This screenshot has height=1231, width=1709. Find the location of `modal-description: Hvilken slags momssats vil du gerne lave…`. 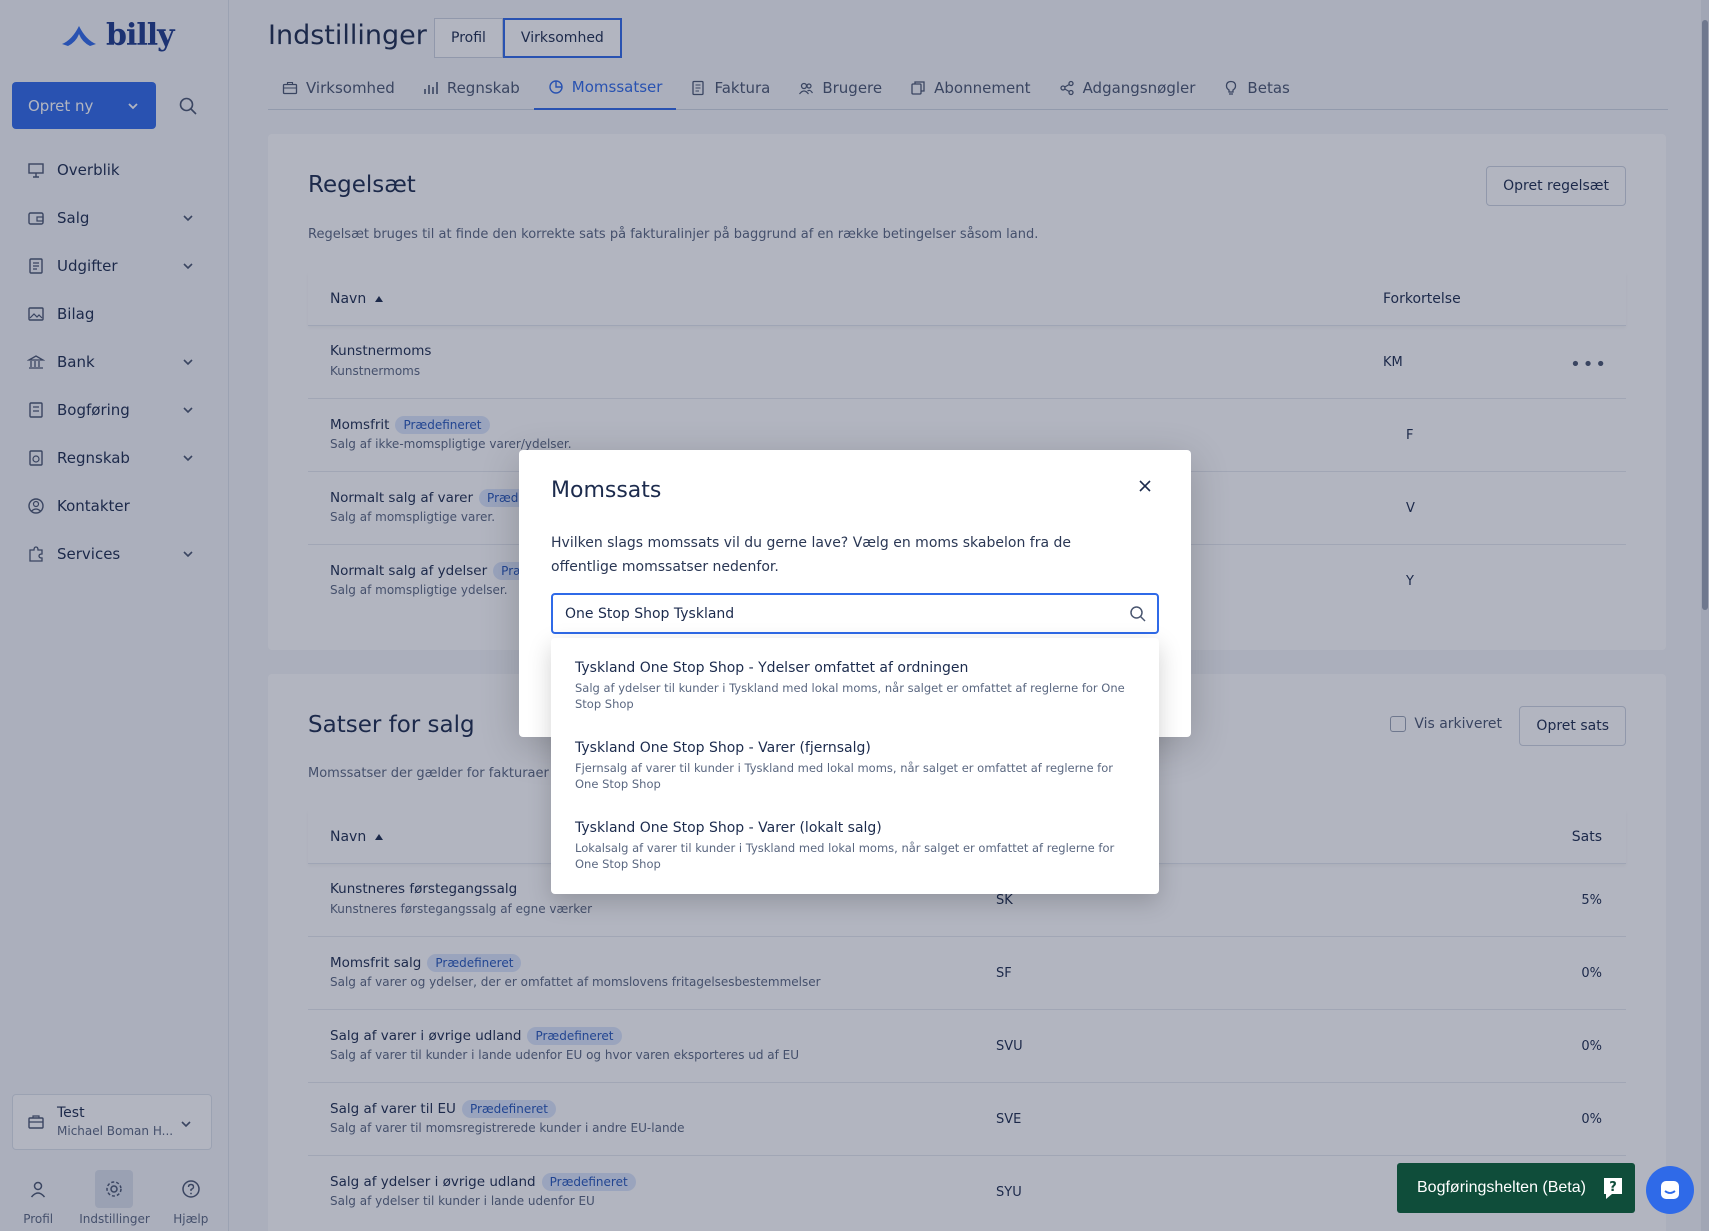

modal-description: Hvilken slags momssats vil du gerne lave… is located at coordinates (811, 555).